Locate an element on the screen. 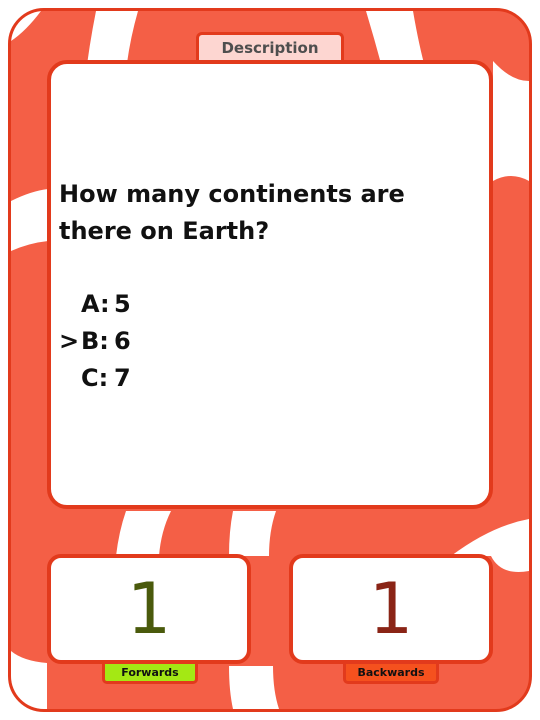 Image resolution: width=540 pixels, height=720 pixels. backwards-counter: 1 is located at coordinates (391, 609).